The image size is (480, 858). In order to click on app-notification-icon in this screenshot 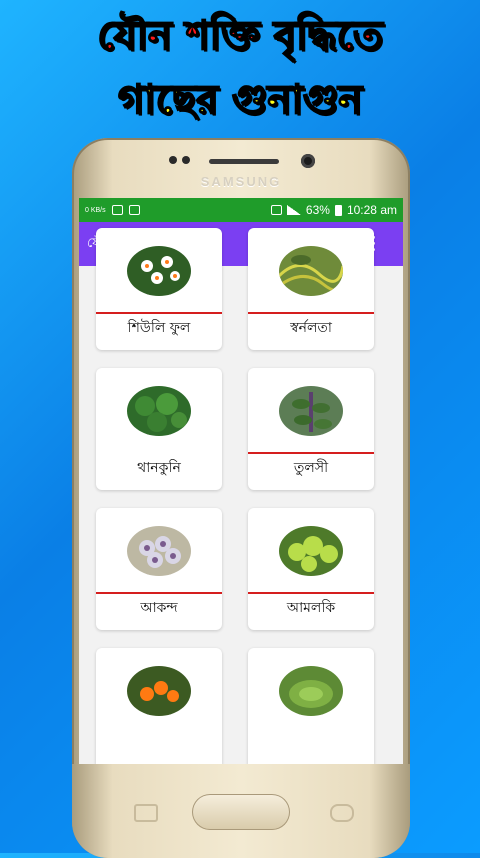, I will do `click(134, 210)`.